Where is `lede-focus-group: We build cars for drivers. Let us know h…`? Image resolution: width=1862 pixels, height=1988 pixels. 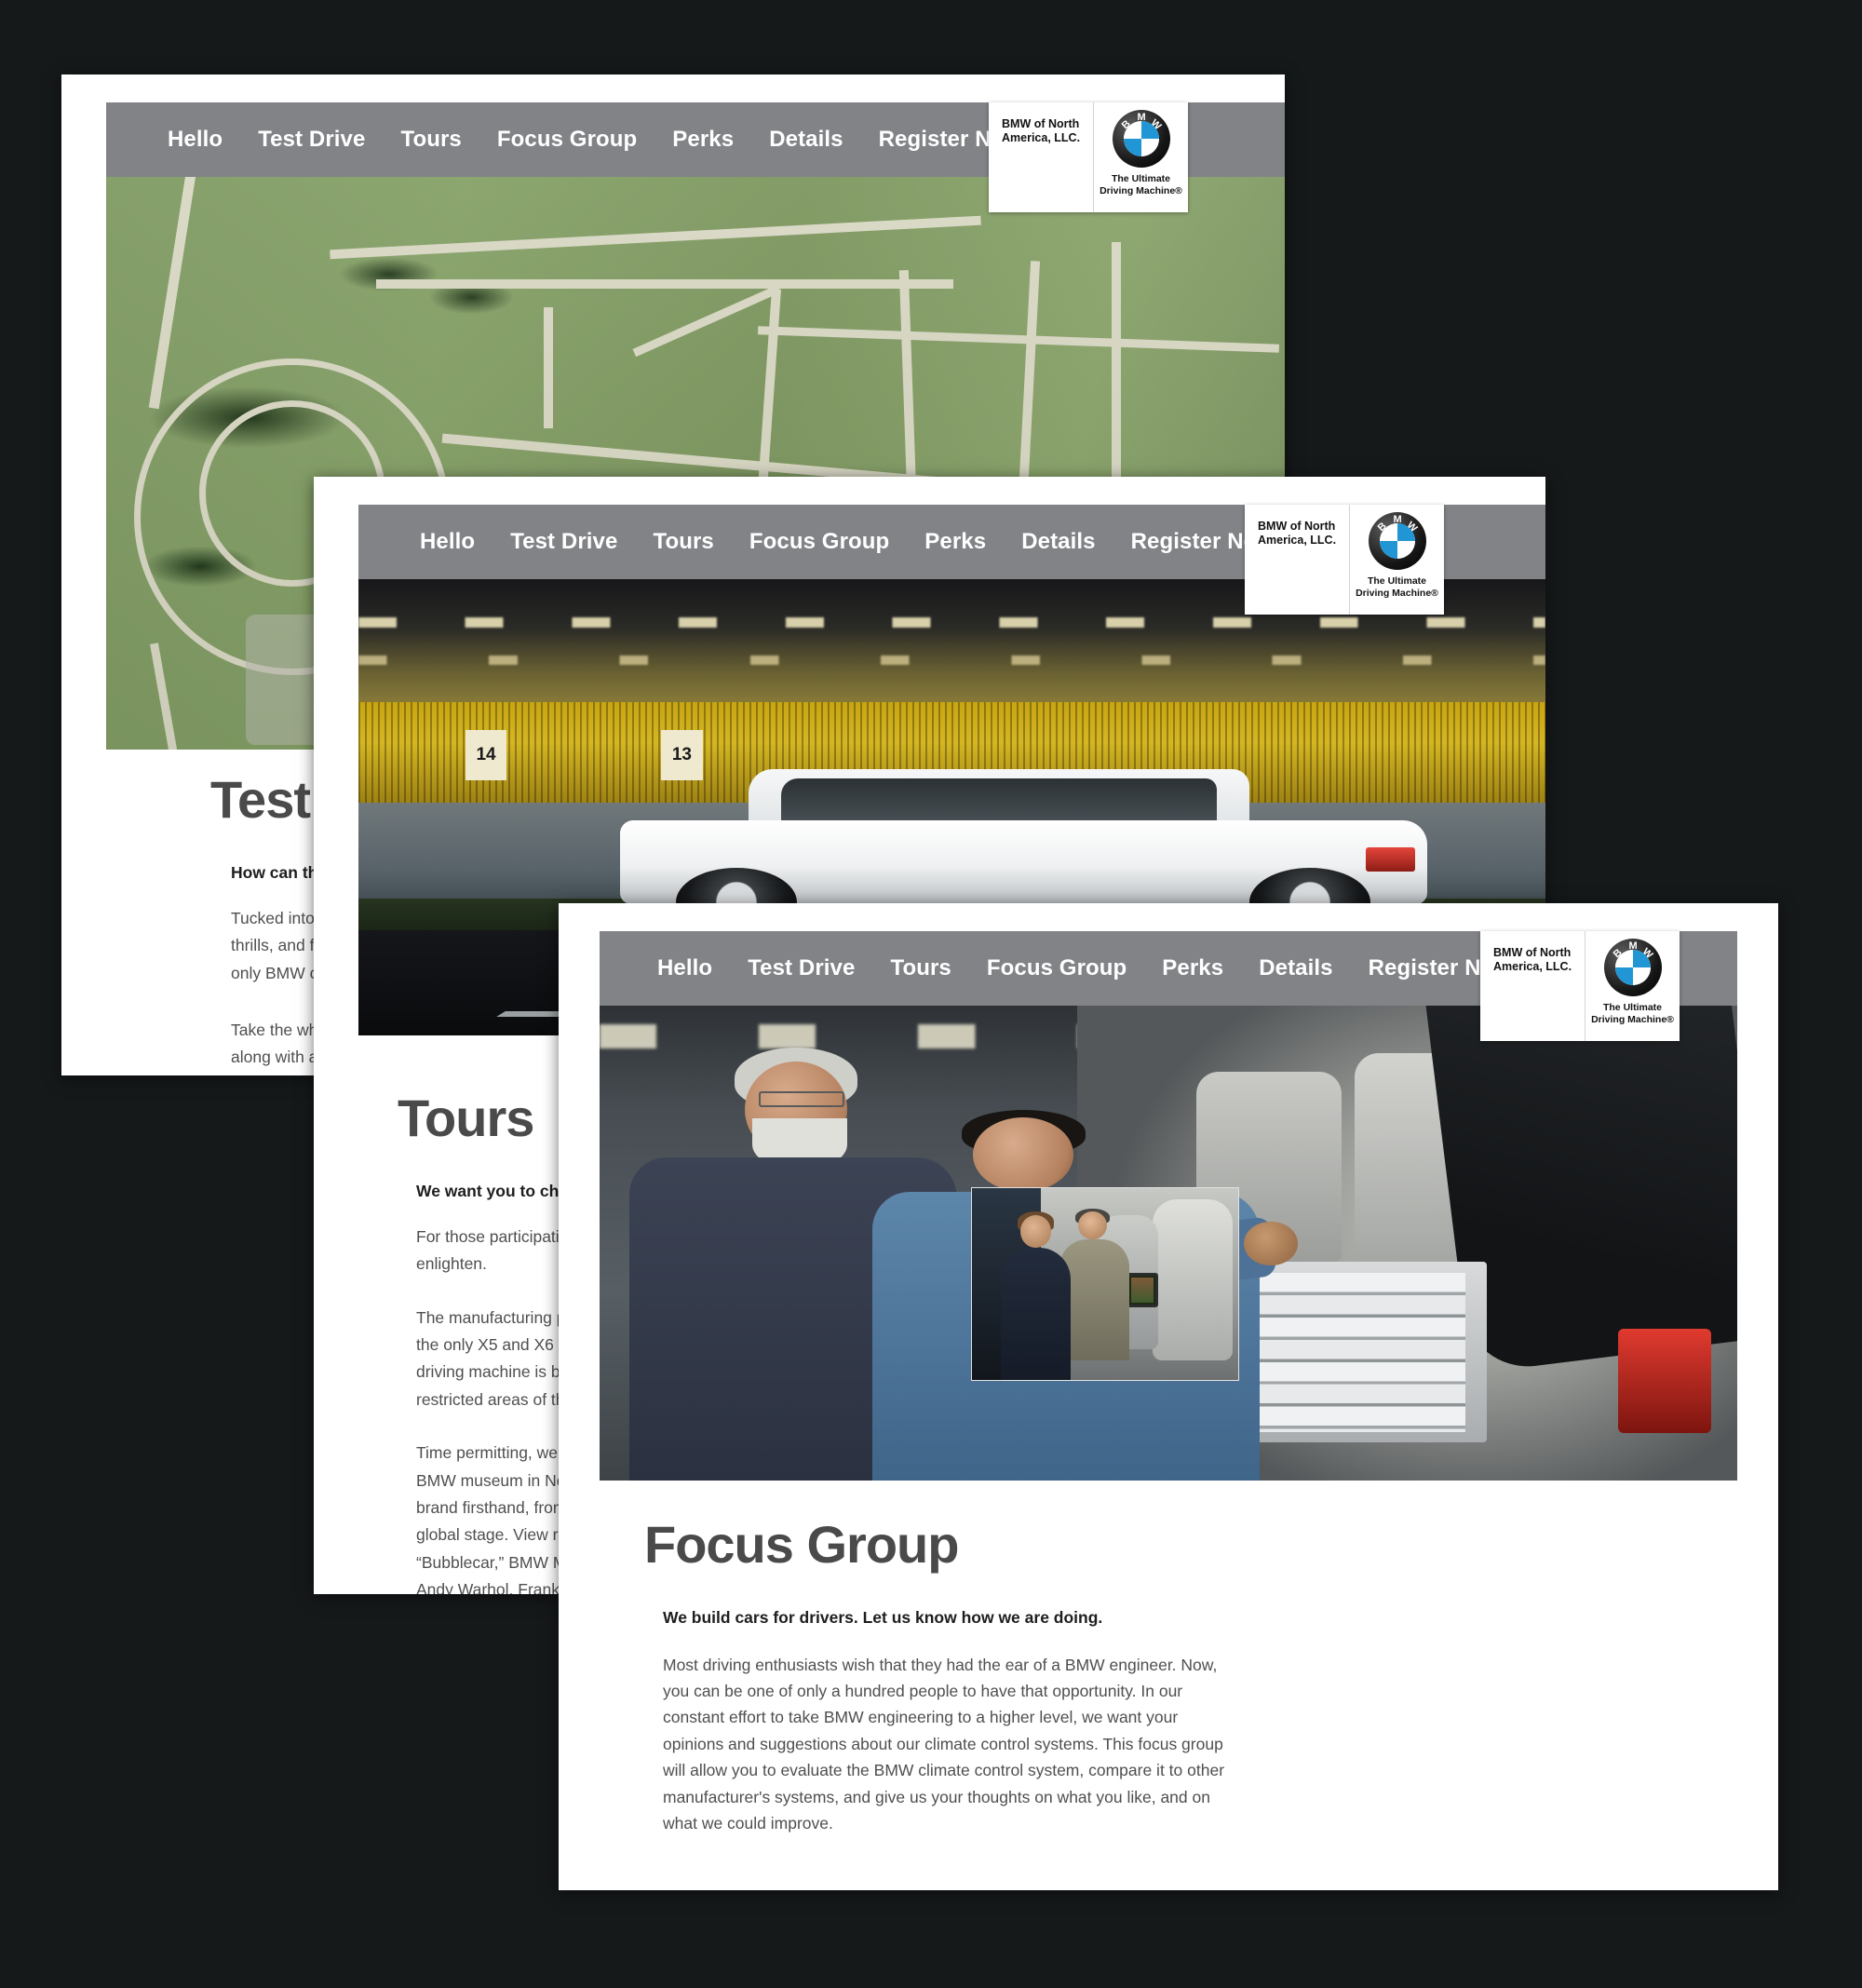
lede-focus-group: We build cars for drivers. Let us know h… is located at coordinates (883, 1617).